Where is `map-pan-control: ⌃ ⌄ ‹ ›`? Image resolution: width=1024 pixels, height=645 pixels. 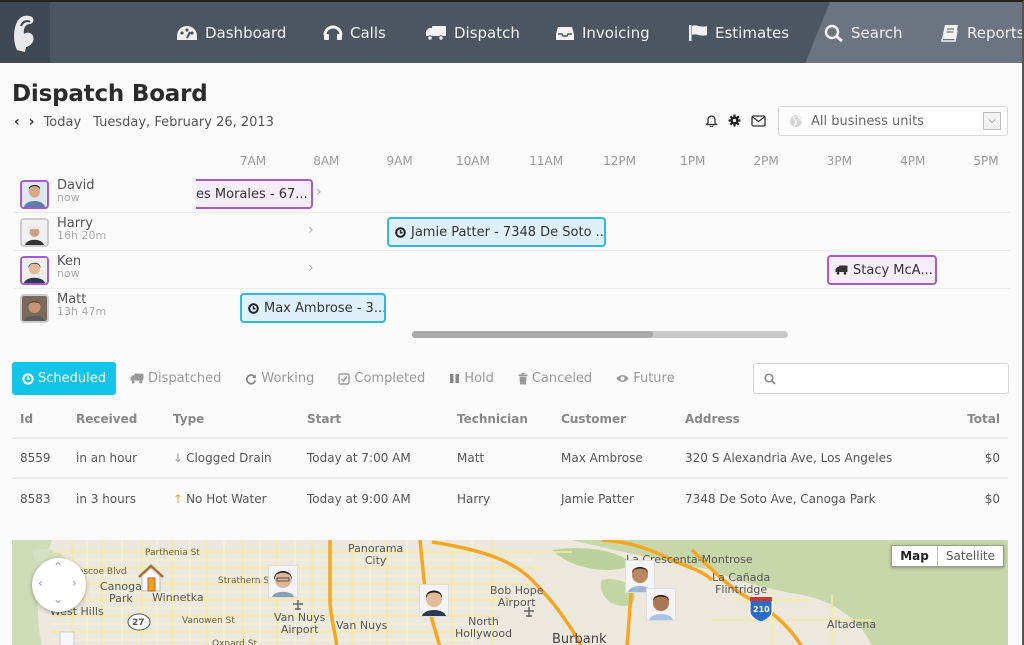
map-pan-control: ⌃ ⌄ ‹ › is located at coordinates (59, 585).